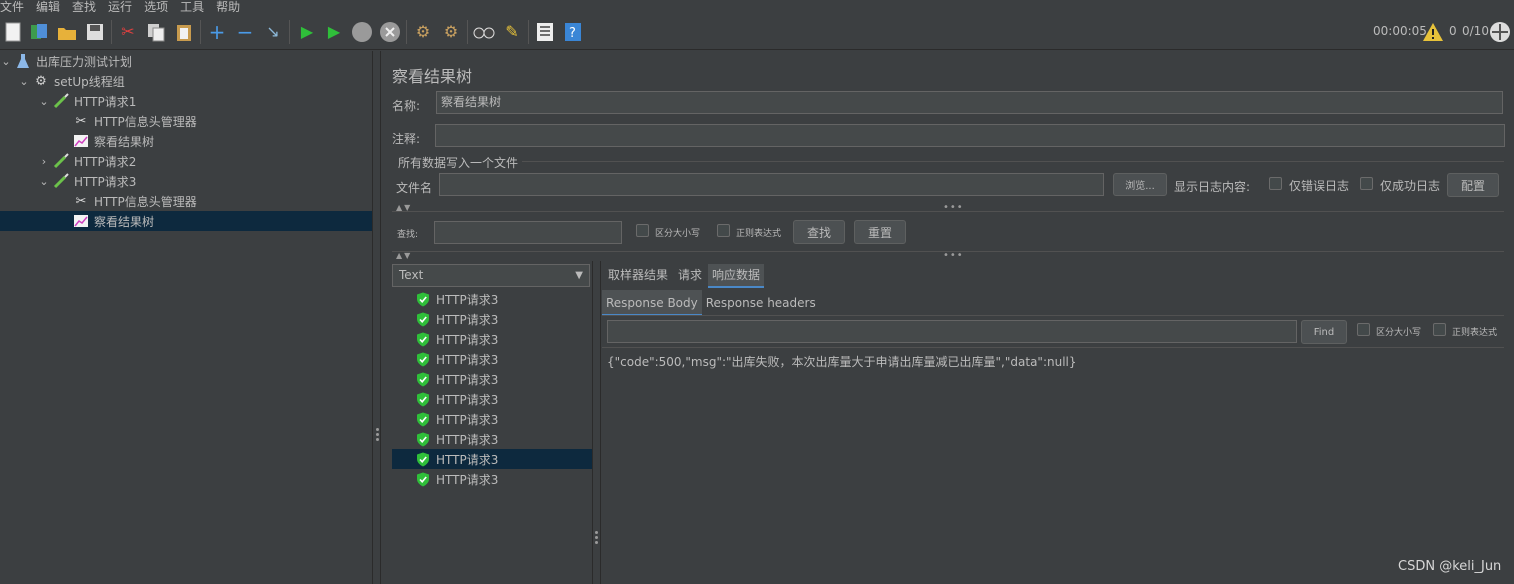 The height and width of the screenshot is (584, 1514). I want to click on response-find-button: Find, so click(1324, 332).